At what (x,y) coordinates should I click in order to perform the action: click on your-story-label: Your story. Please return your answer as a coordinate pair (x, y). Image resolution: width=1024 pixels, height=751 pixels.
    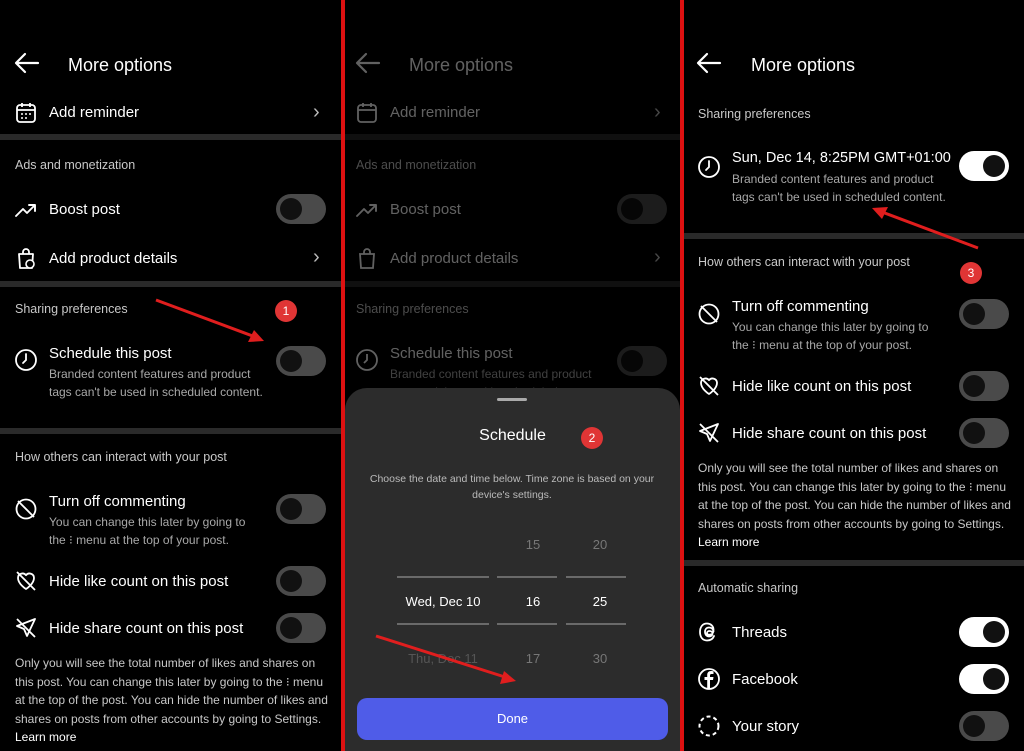
    Looking at the image, I should click on (765, 726).